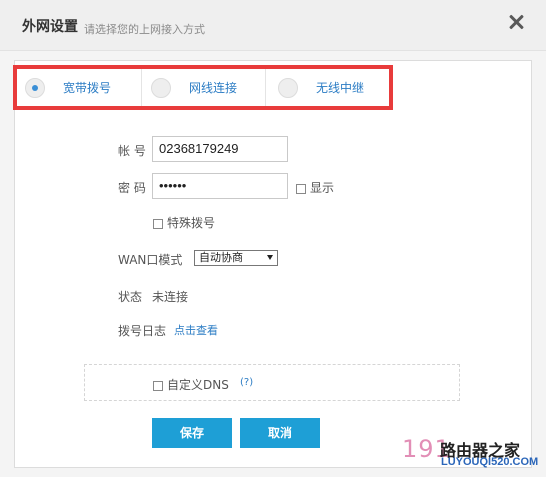  What do you see at coordinates (322, 188) in the screenshot?
I see `show-password-label: 显示` at bounding box center [322, 188].